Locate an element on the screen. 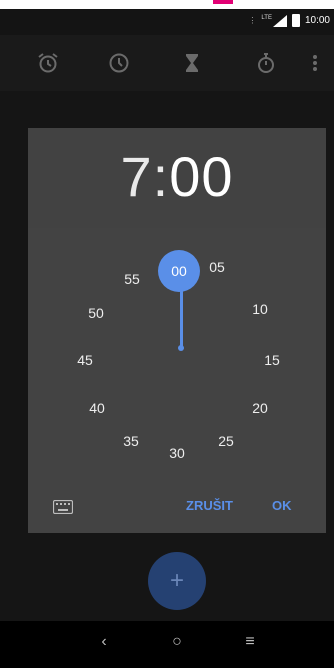 This screenshot has height=668, width=334. network-type: LTE is located at coordinates (266, 17).